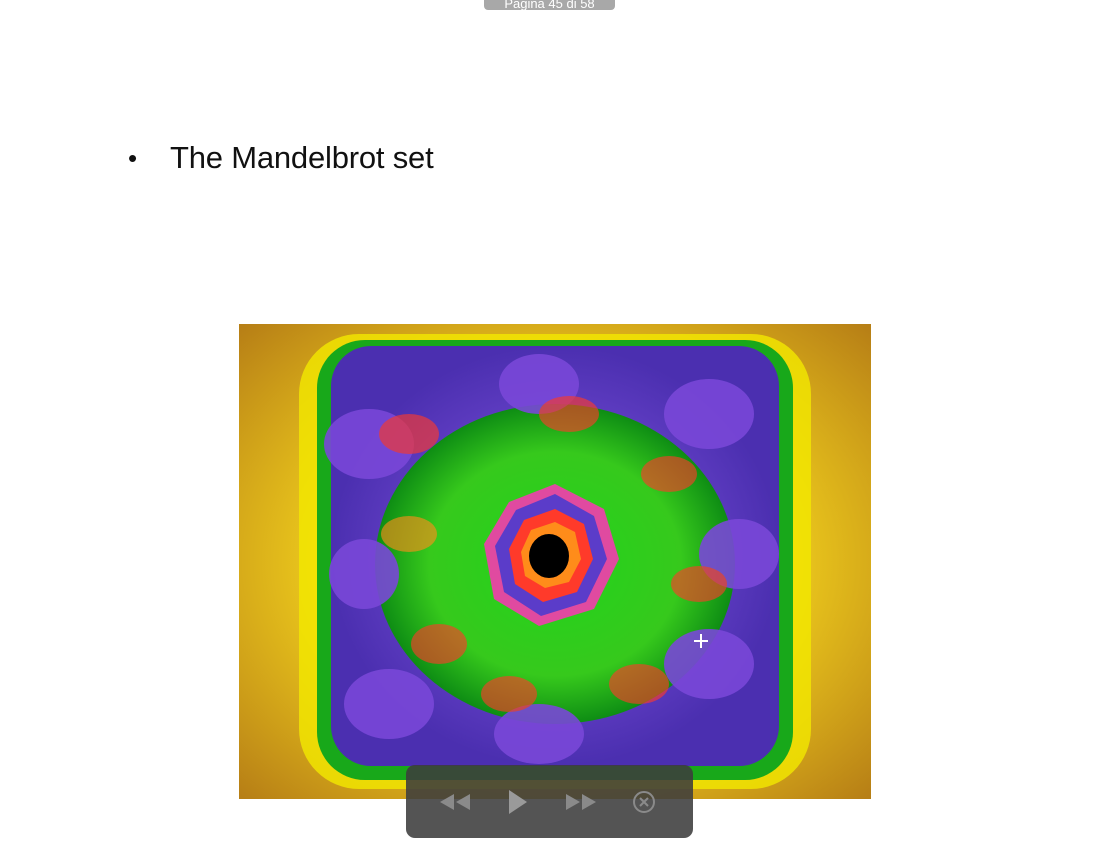 The image size is (1097, 843). I want to click on fast-forward-button, so click(581, 802).